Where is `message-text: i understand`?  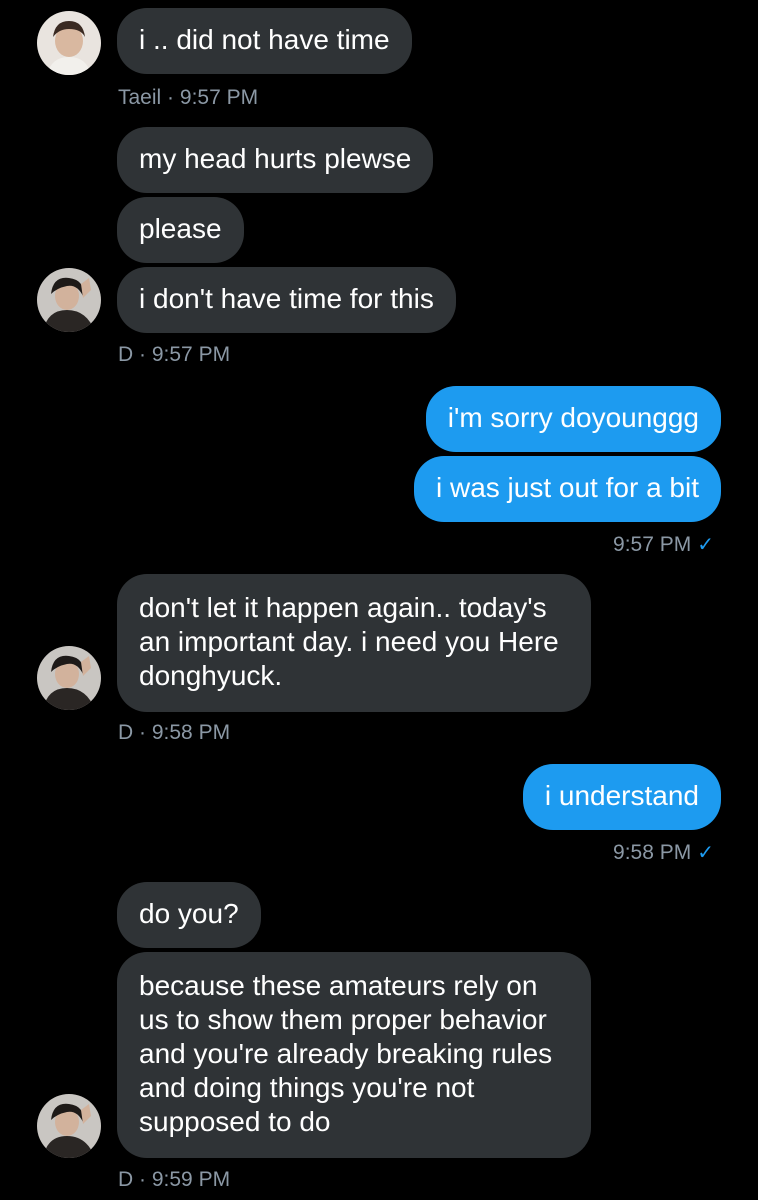 message-text: i understand is located at coordinates (621, 795).